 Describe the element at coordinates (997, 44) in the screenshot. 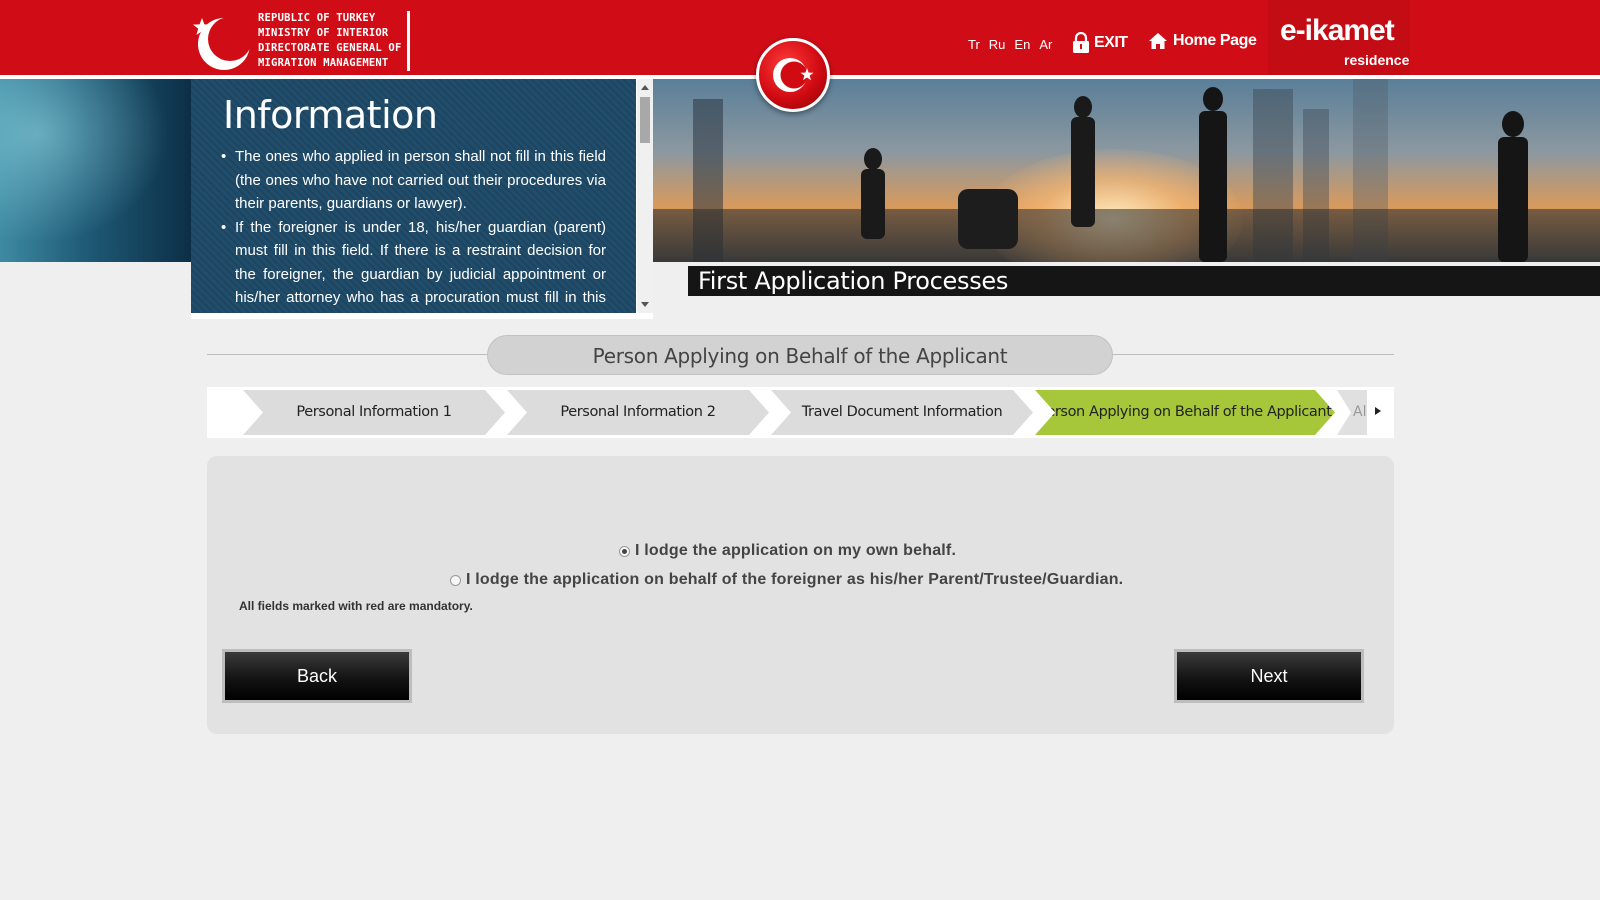

I see `lang-ru: Ru` at that location.